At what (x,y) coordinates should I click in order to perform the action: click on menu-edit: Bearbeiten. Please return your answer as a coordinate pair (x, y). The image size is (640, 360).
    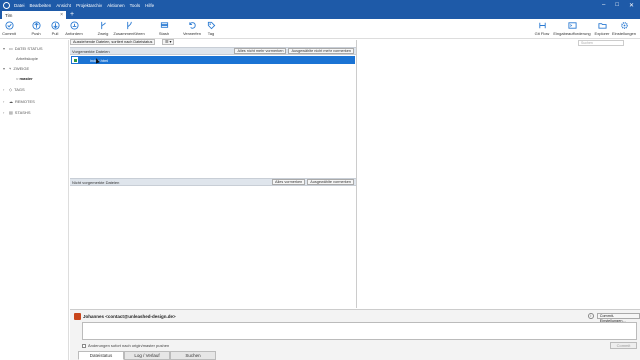
    Looking at the image, I should click on (41, 5).